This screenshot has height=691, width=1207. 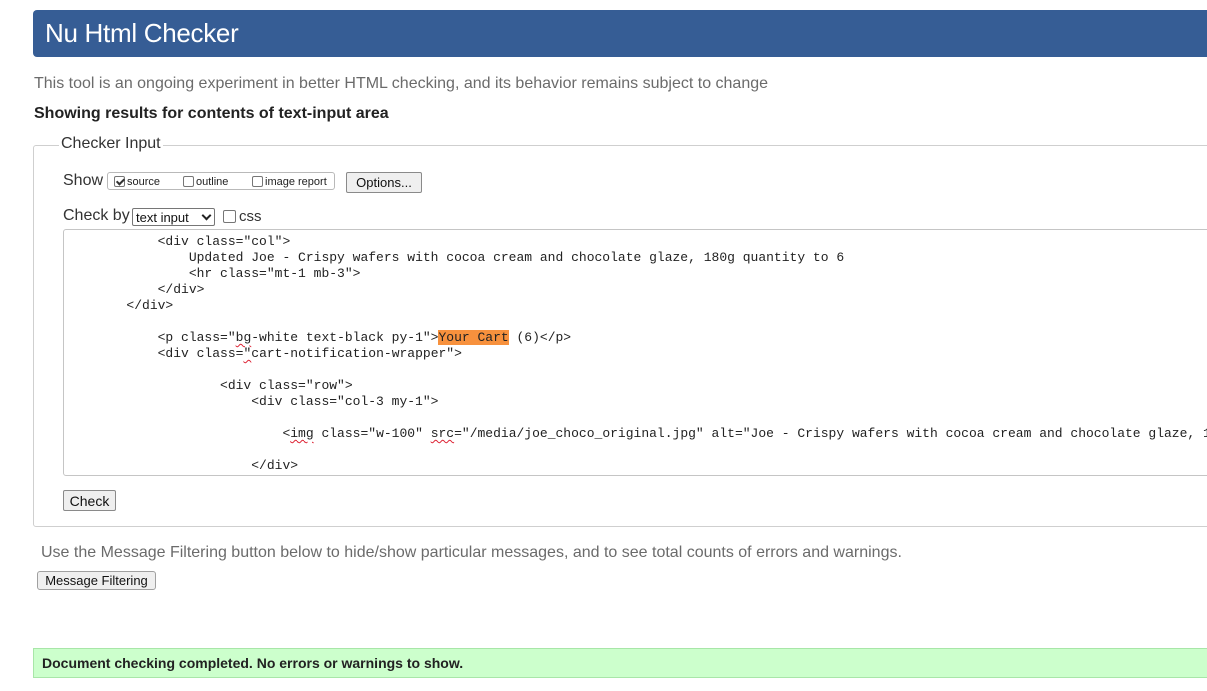 What do you see at coordinates (142, 33) in the screenshot?
I see `page-title: Nu Html Checker` at bounding box center [142, 33].